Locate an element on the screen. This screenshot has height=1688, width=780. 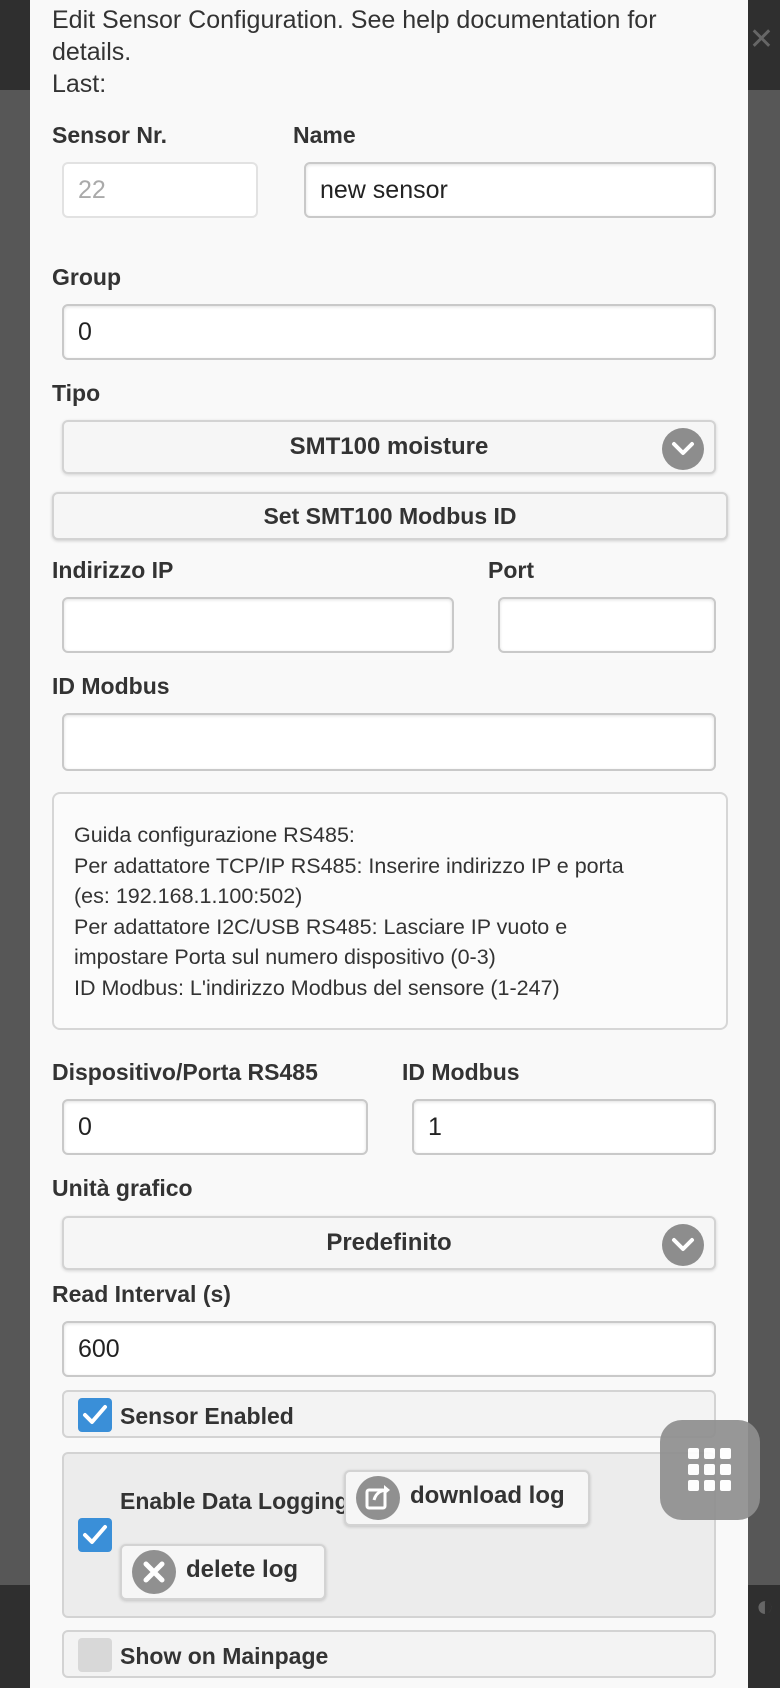
data-logging-label: Enable Data Logging is located at coordinates (234, 1501).